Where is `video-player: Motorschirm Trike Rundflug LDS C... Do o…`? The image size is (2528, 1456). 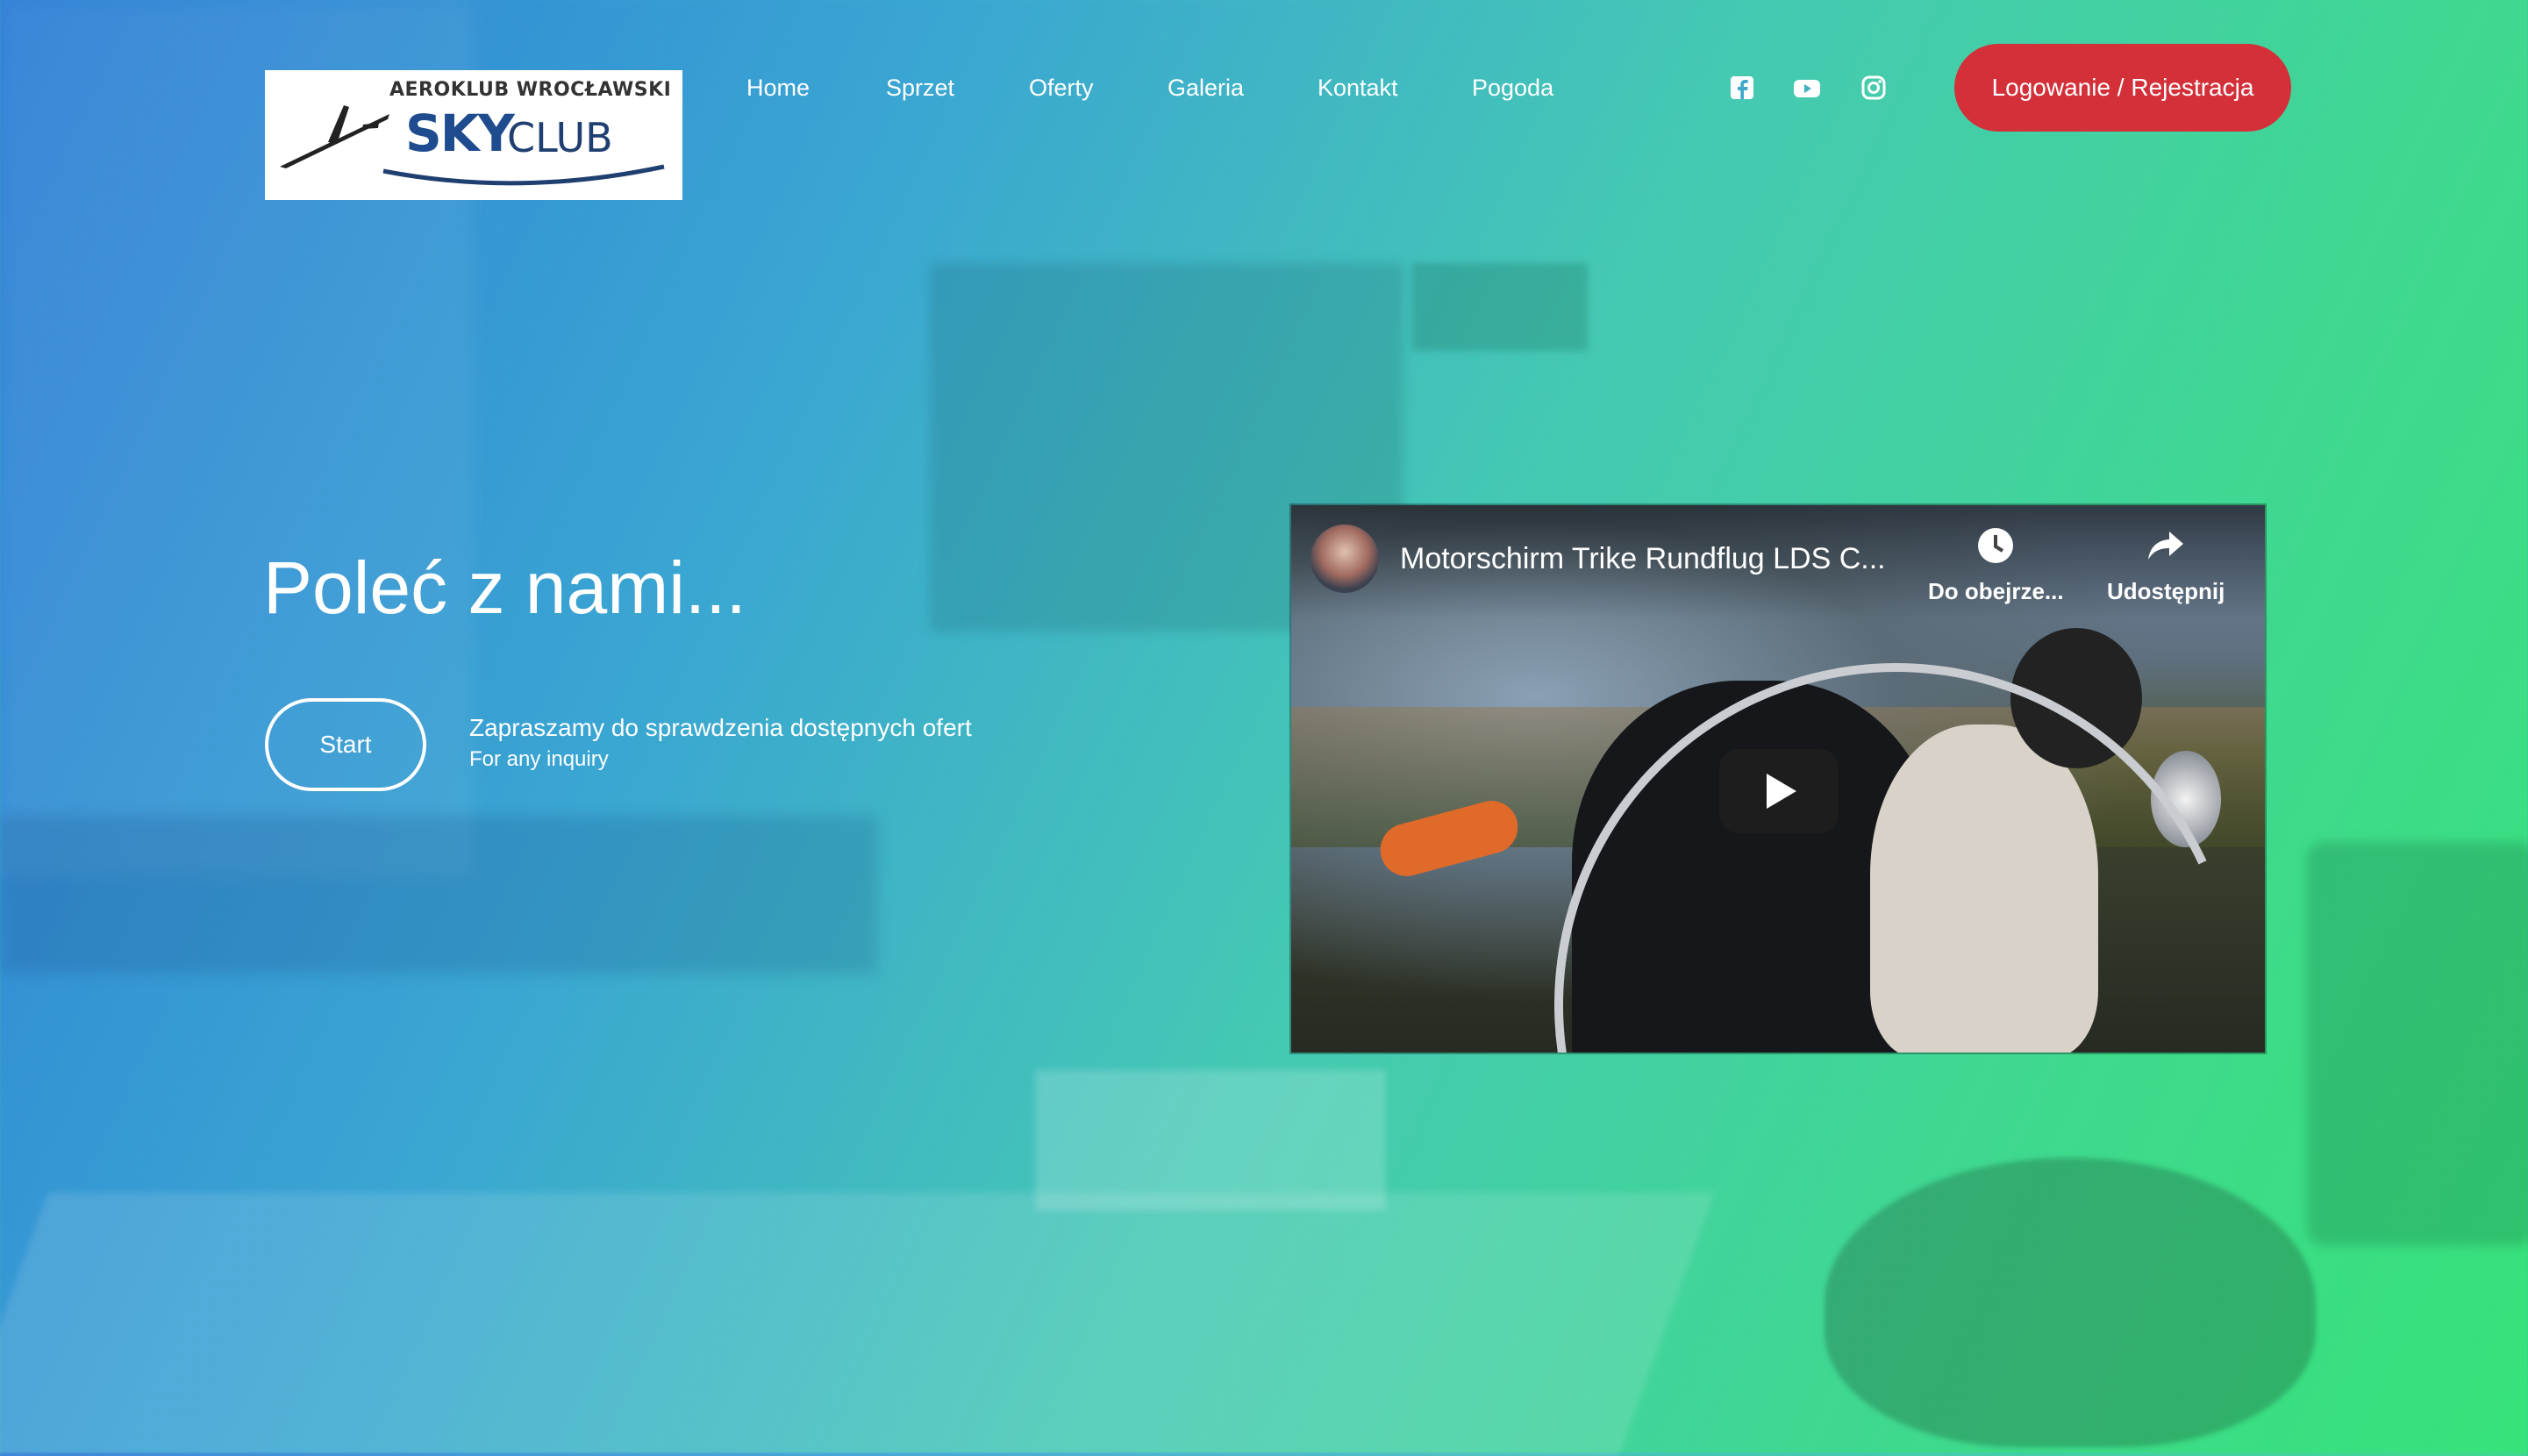
video-player: Motorschirm Trike Rundflug LDS C... Do o… is located at coordinates (1778, 778).